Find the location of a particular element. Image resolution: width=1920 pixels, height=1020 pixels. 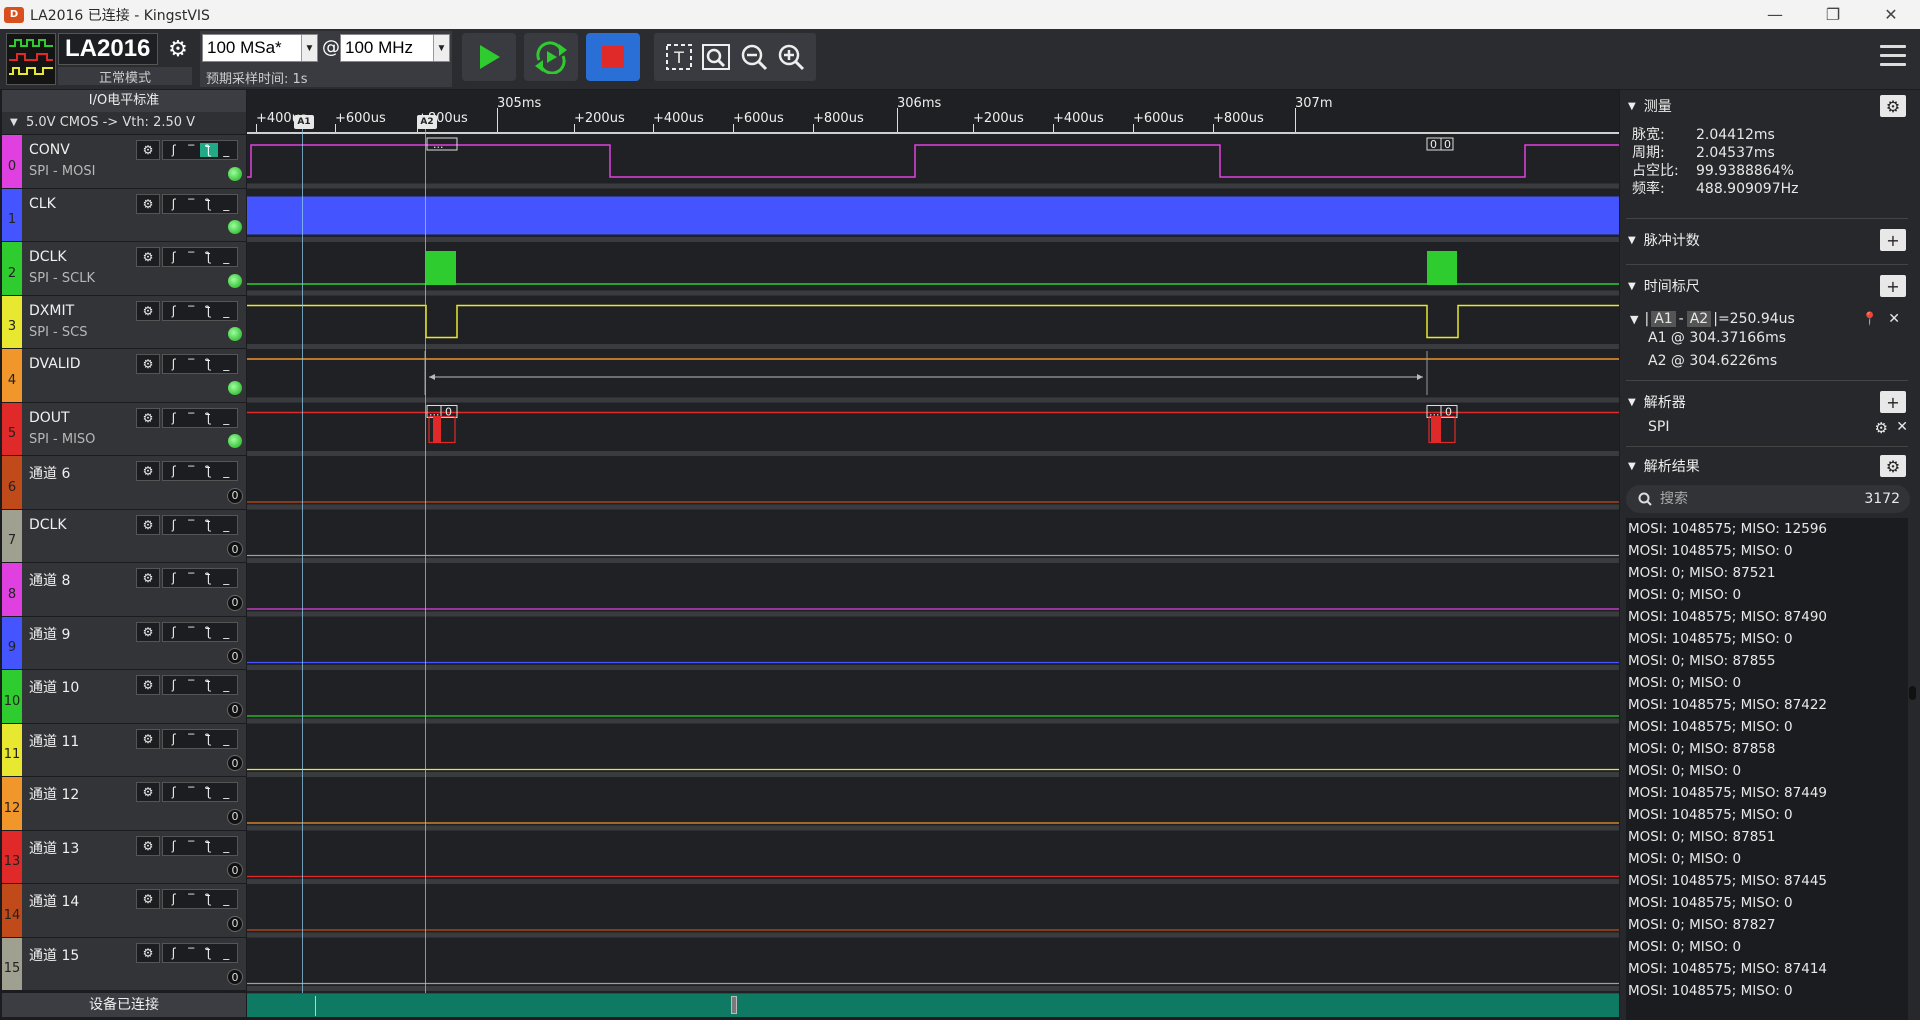

analyzer-section-header: ▼ 解析器 + is located at coordinates (1765, 402).